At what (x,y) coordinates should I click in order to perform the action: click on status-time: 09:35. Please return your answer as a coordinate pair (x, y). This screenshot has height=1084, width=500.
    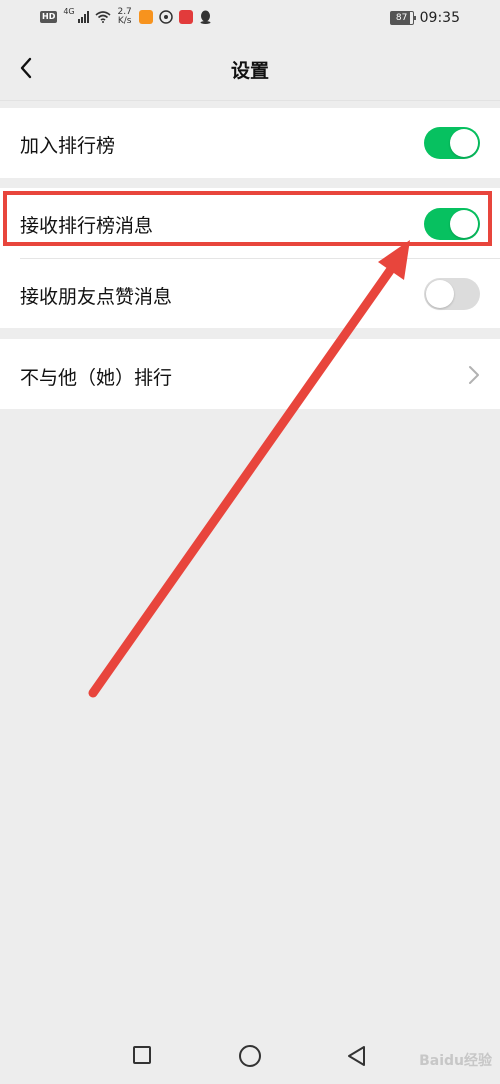
    Looking at the image, I should click on (439, 18).